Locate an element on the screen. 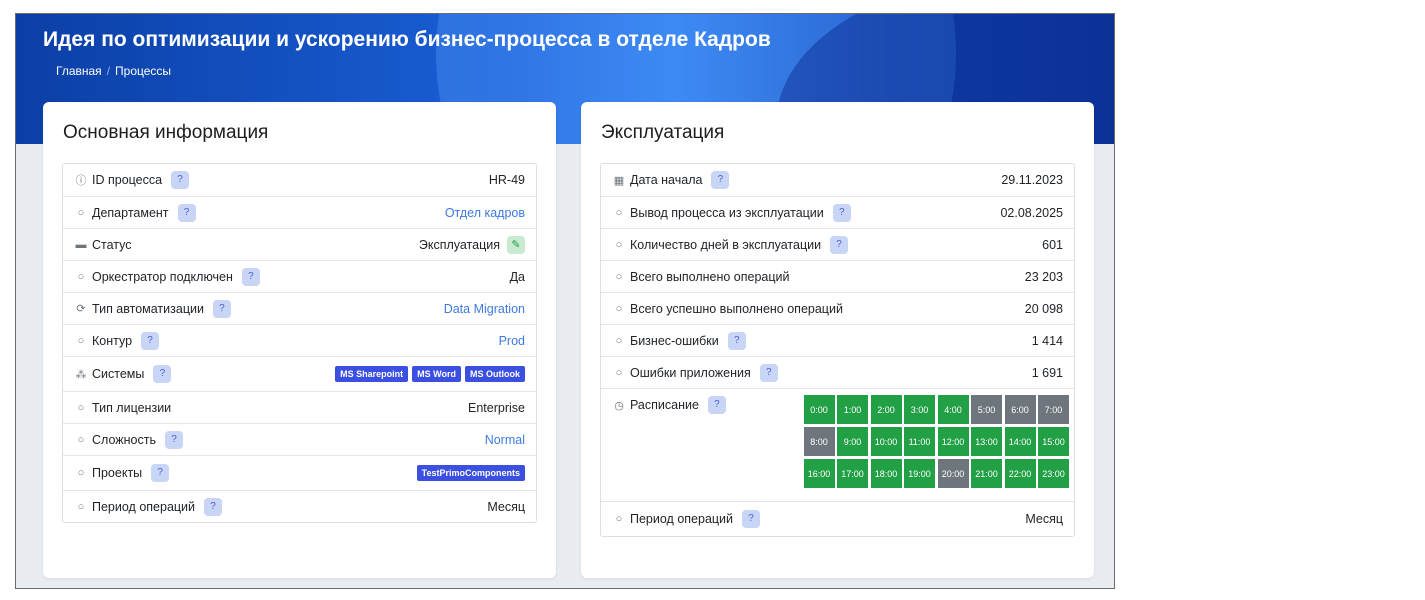  field-value: 1 414 is located at coordinates (1047, 341).